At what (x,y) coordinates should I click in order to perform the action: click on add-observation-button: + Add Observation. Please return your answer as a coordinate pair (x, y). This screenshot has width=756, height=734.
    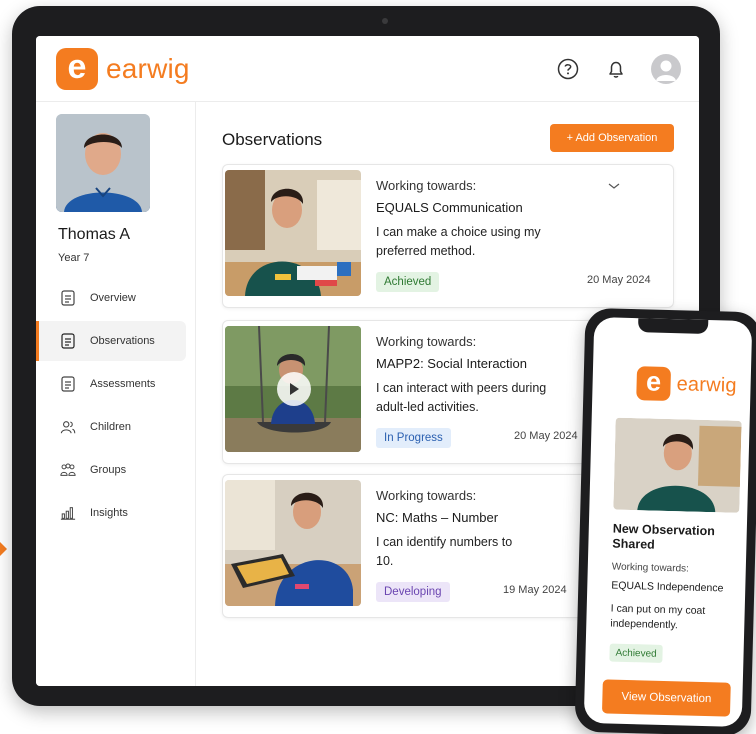
    Looking at the image, I should click on (612, 138).